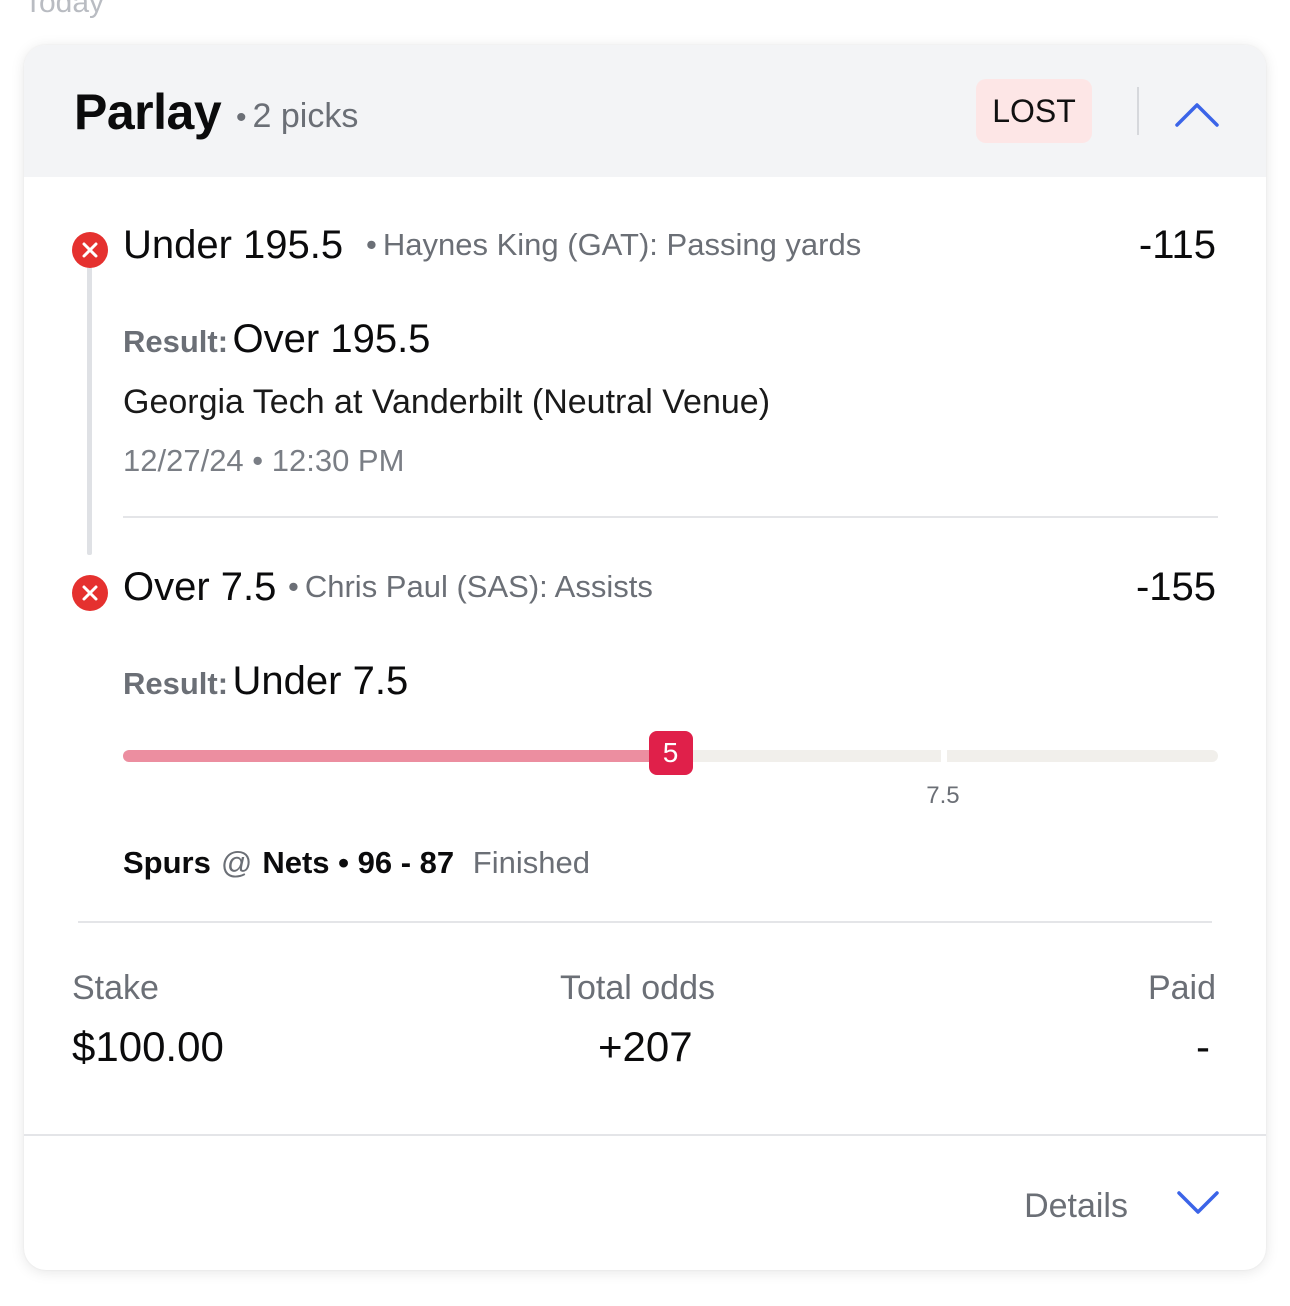 This screenshot has height=1306, width=1290. Describe the element at coordinates (645, 1046) in the screenshot. I see `total-odds-value: +207` at that location.